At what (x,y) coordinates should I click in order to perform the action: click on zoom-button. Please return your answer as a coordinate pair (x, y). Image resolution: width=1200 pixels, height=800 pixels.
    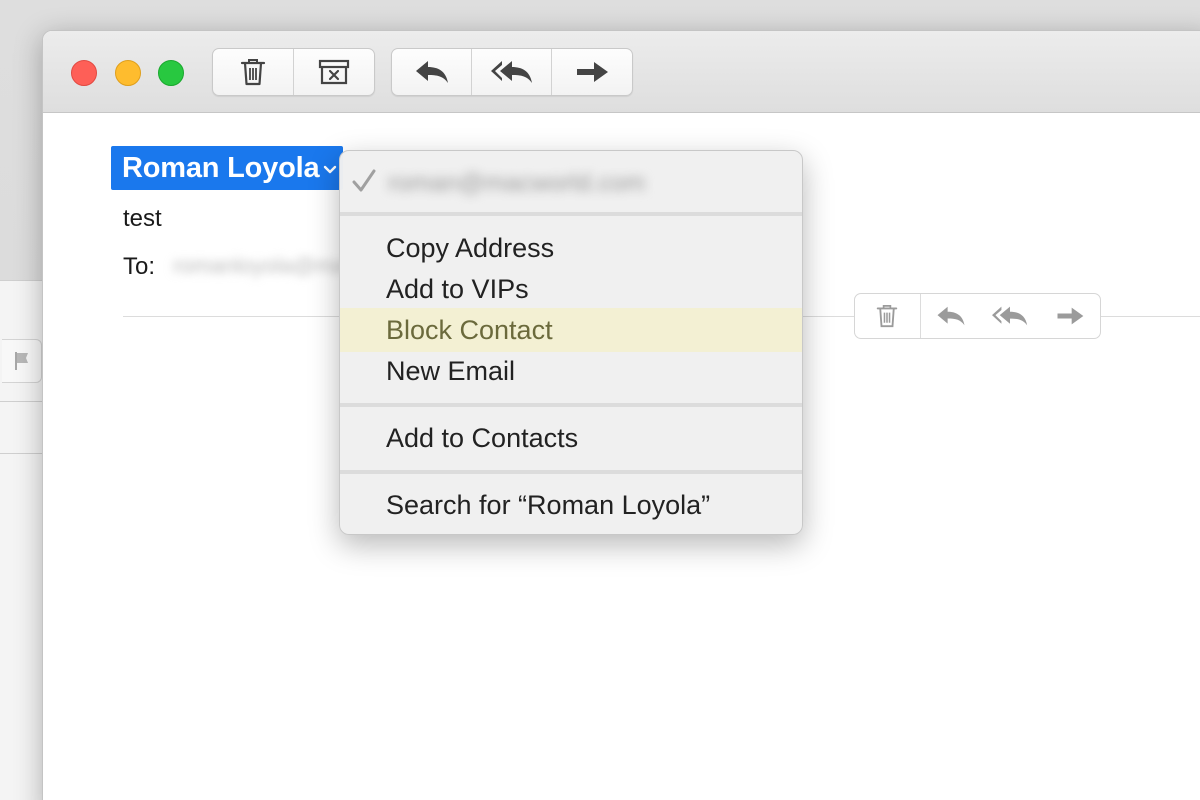
    Looking at the image, I should click on (171, 73).